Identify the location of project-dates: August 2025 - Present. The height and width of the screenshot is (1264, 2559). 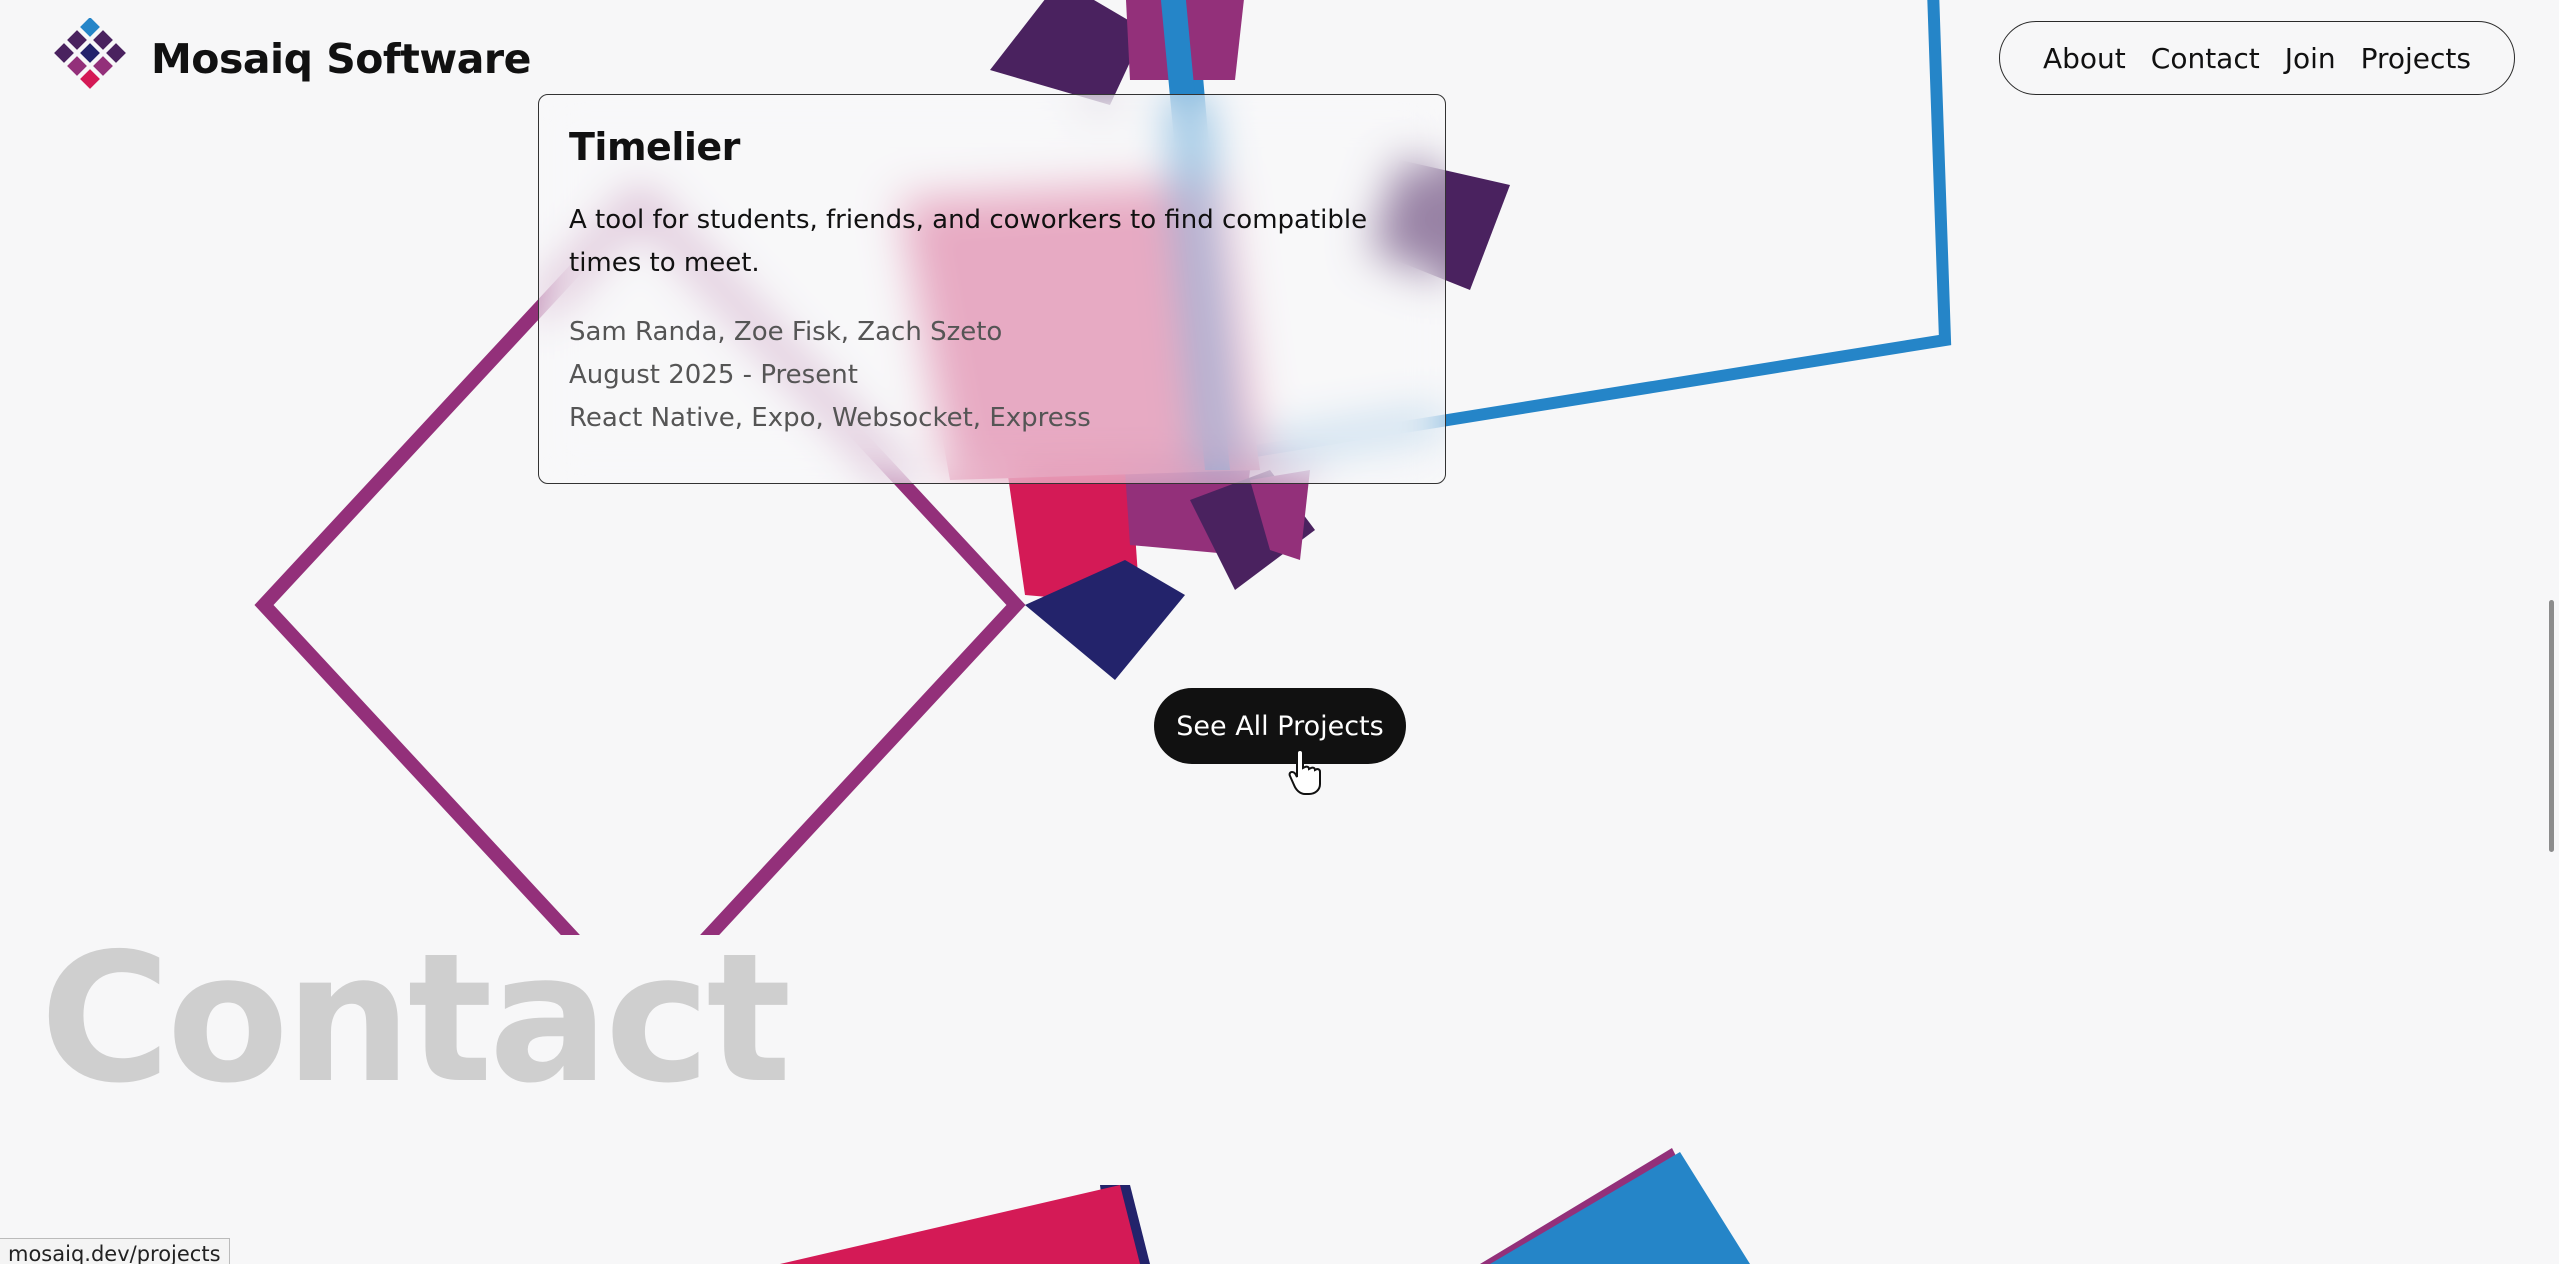
(713, 375).